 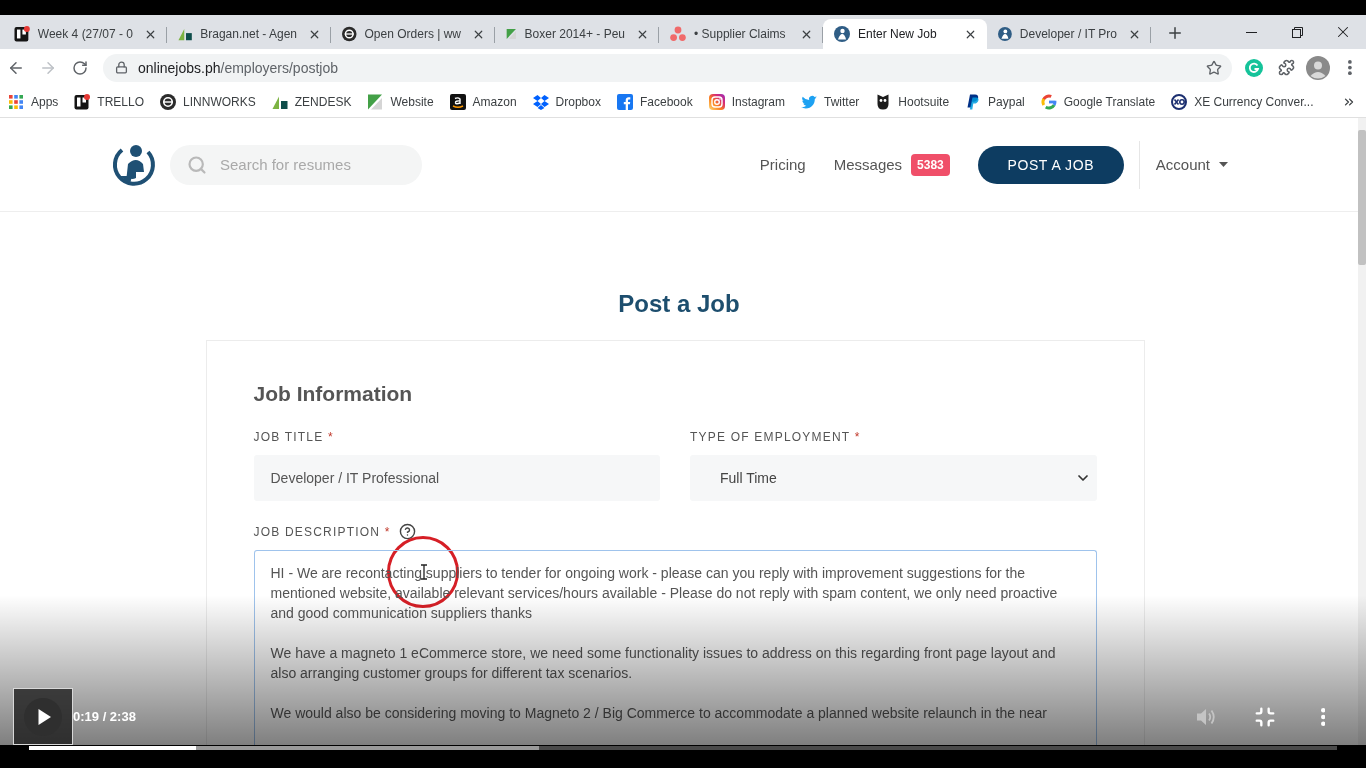 What do you see at coordinates (413, 34) in the screenshot?
I see `browser-tab: Open Orders | ww` at bounding box center [413, 34].